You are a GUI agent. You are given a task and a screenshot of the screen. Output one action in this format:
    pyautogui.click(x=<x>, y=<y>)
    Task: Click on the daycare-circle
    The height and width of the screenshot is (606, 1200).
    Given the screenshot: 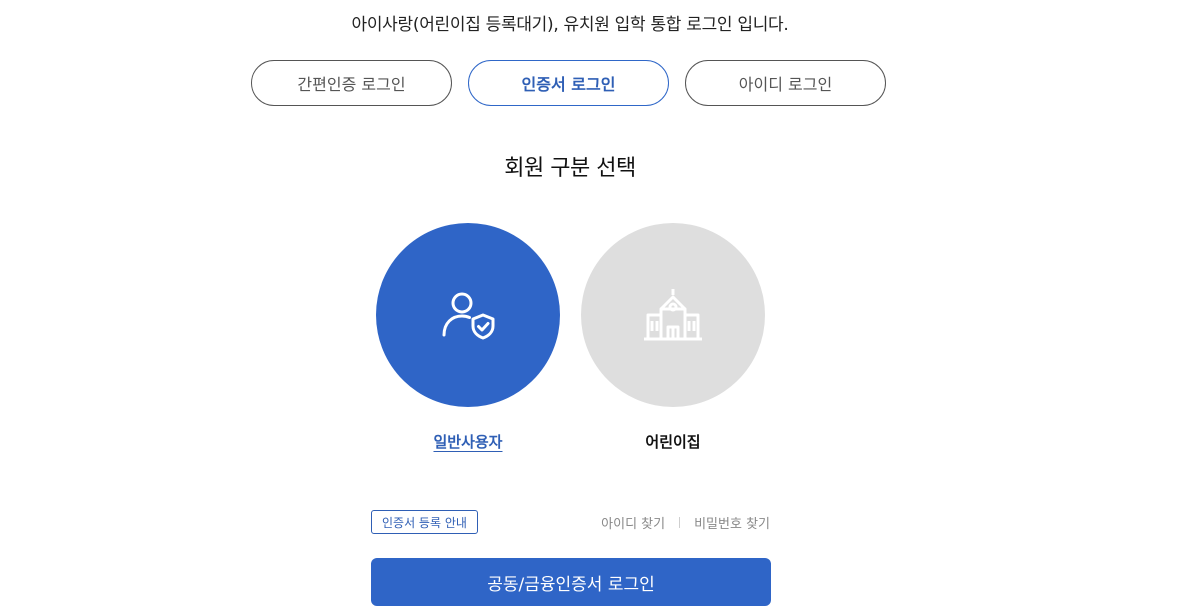 What is the action you would take?
    pyautogui.click(x=673, y=315)
    